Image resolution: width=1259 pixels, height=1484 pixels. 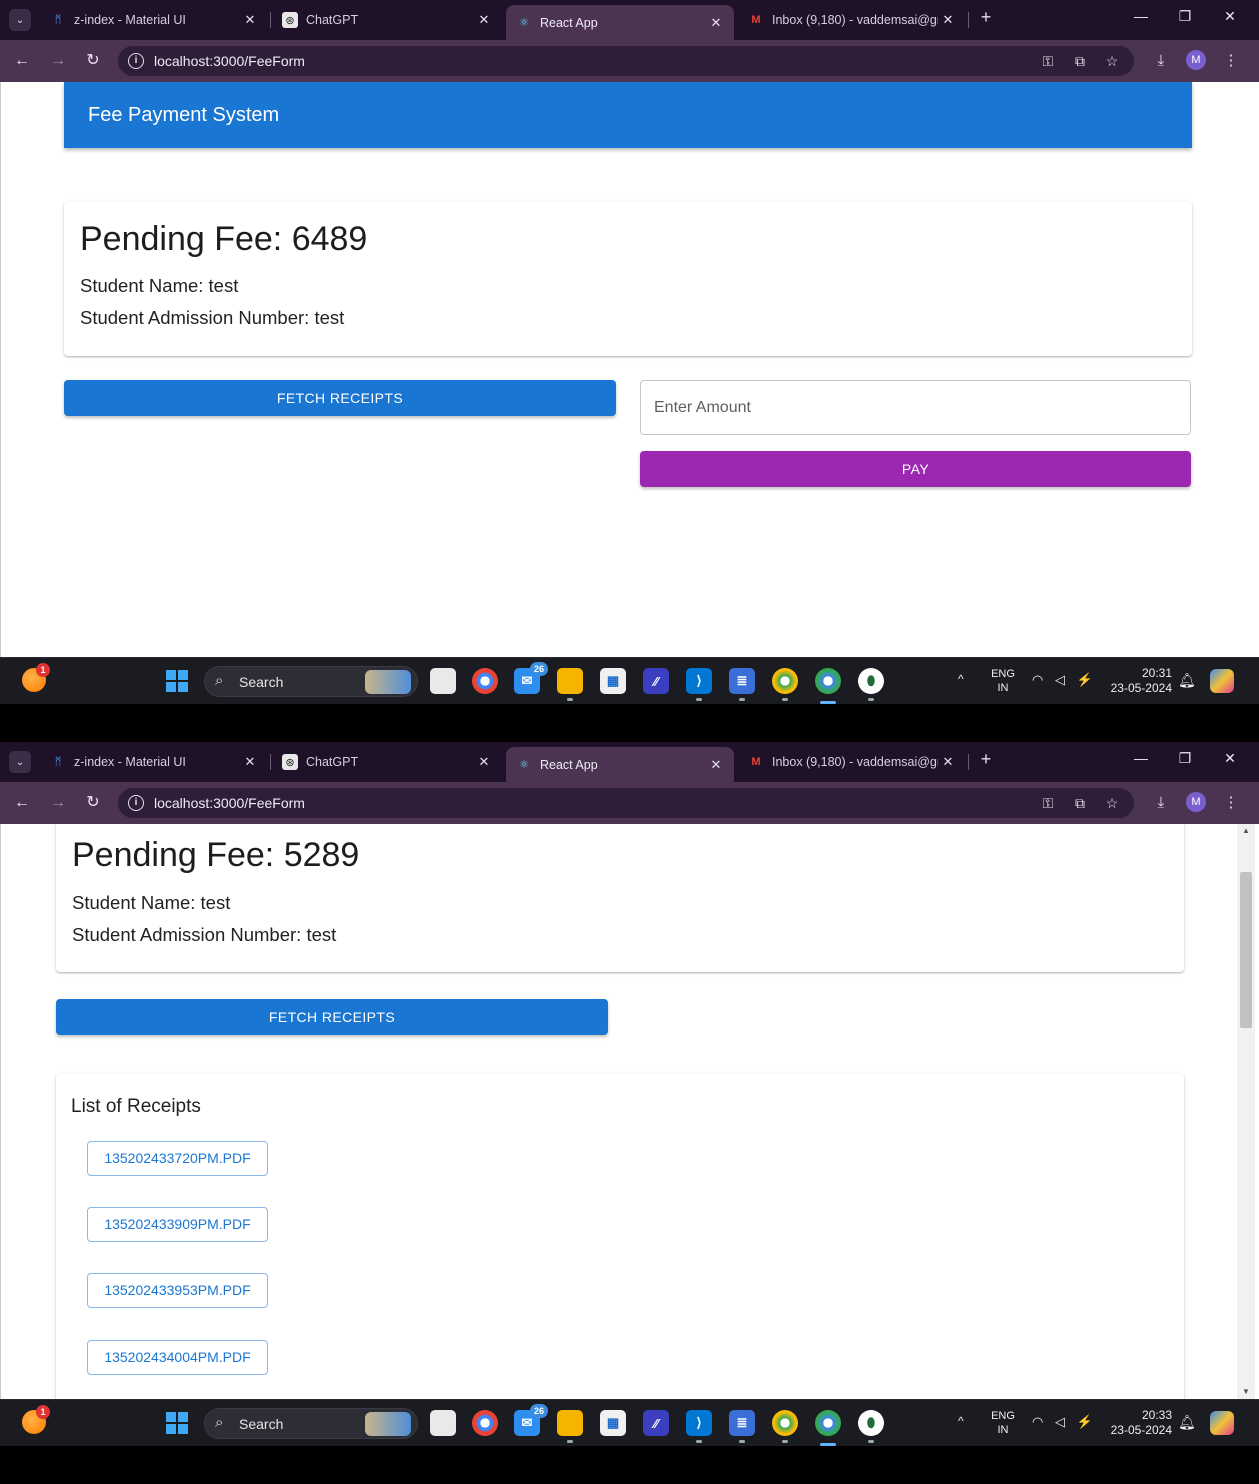 I want to click on scroll-up-arrow-icon: ▲, so click(x=1246, y=831).